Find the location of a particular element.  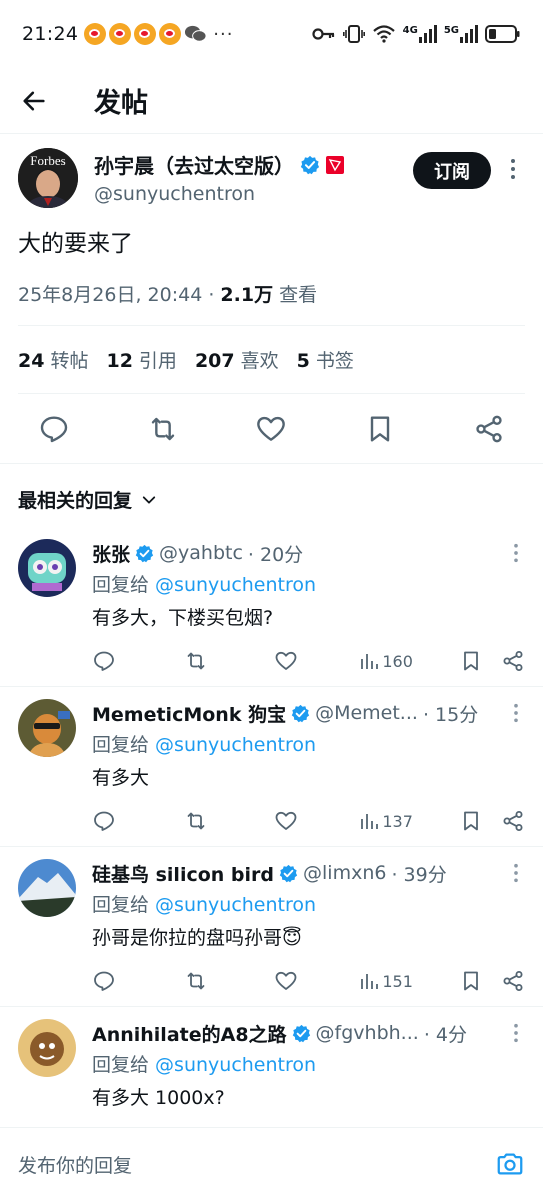

reposts-label: 转帖 is located at coordinates (69, 361).